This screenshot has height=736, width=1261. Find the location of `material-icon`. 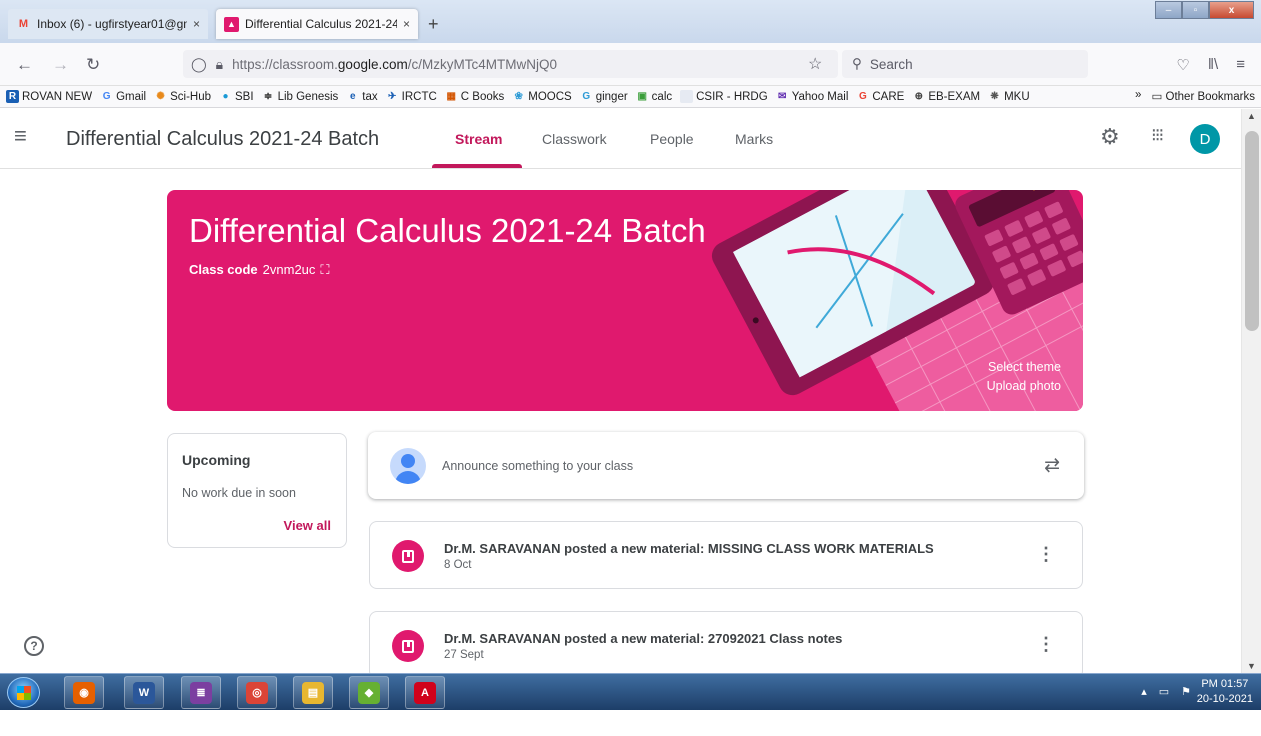

material-icon is located at coordinates (408, 556).